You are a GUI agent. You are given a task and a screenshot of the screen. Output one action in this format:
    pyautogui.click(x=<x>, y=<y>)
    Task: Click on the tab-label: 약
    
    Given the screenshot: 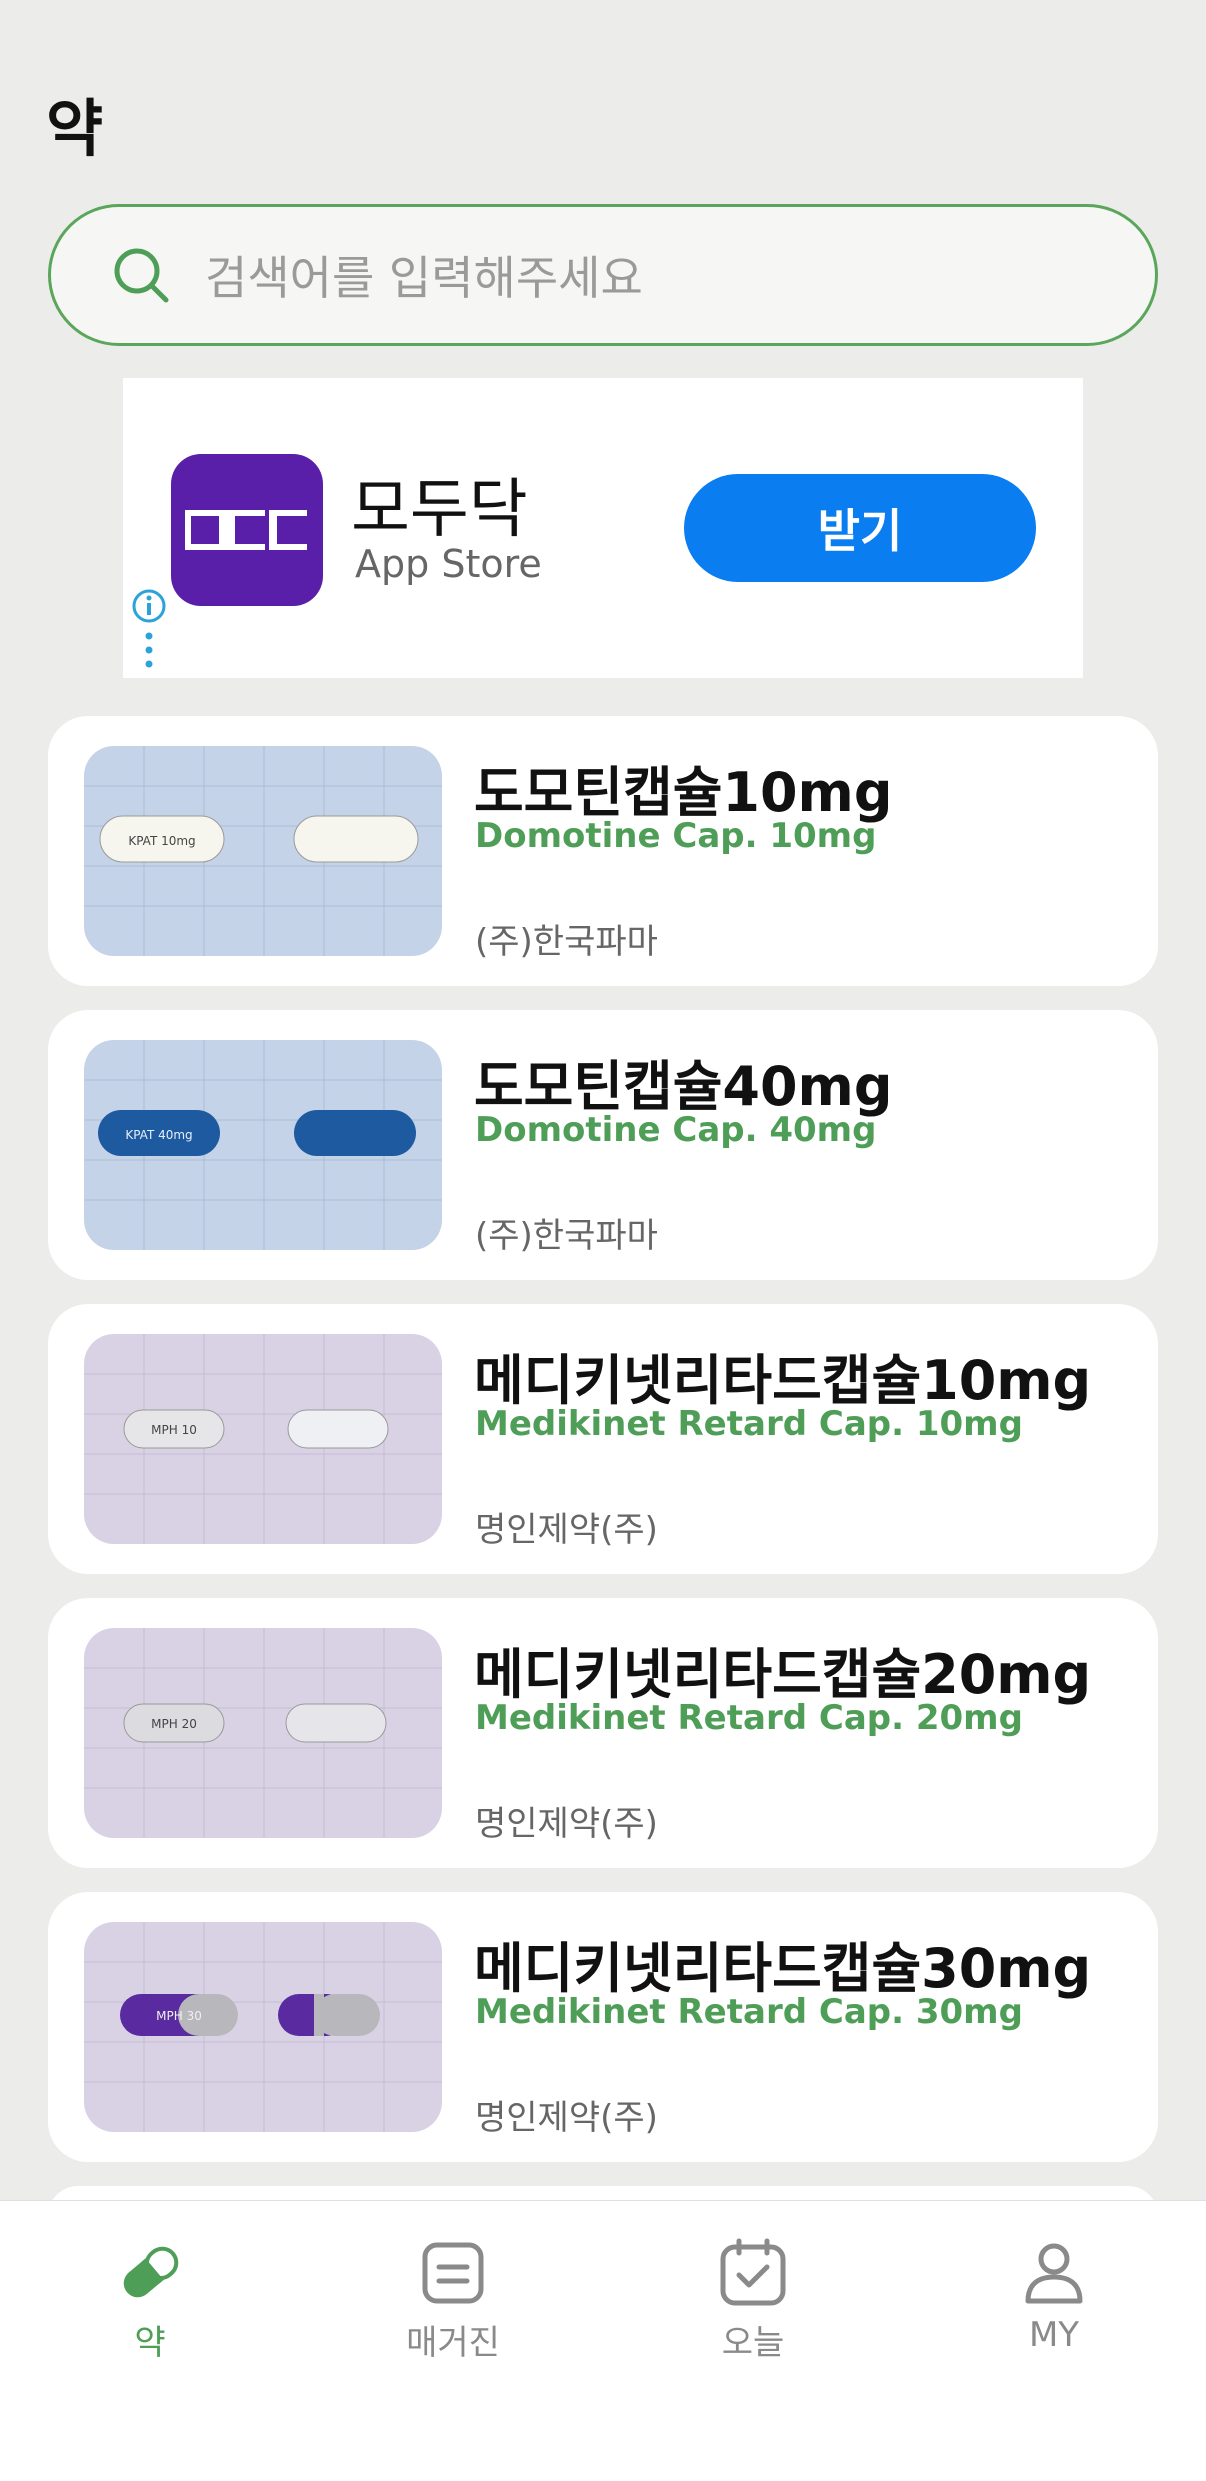 What is the action you would take?
    pyautogui.click(x=150, y=2343)
    